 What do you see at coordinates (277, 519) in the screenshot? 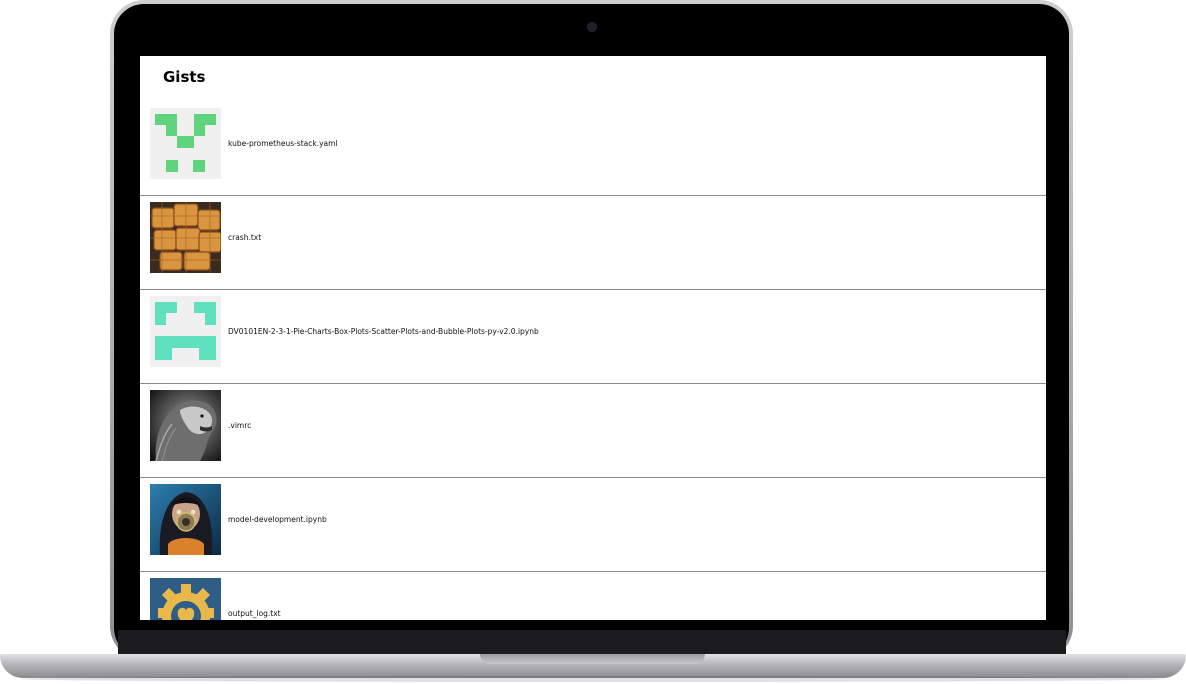
I see `gist-filename: model-development.ipynb` at bounding box center [277, 519].